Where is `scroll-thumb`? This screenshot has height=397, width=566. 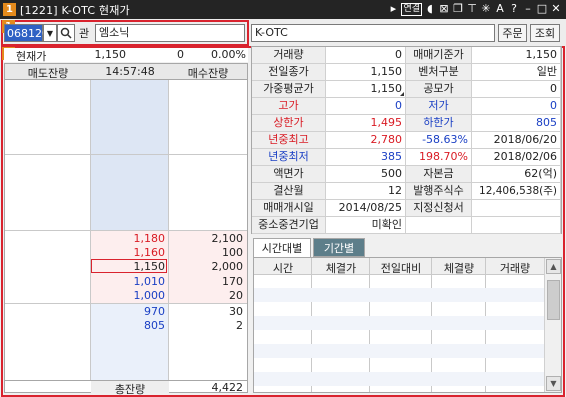 scroll-thumb is located at coordinates (553, 300).